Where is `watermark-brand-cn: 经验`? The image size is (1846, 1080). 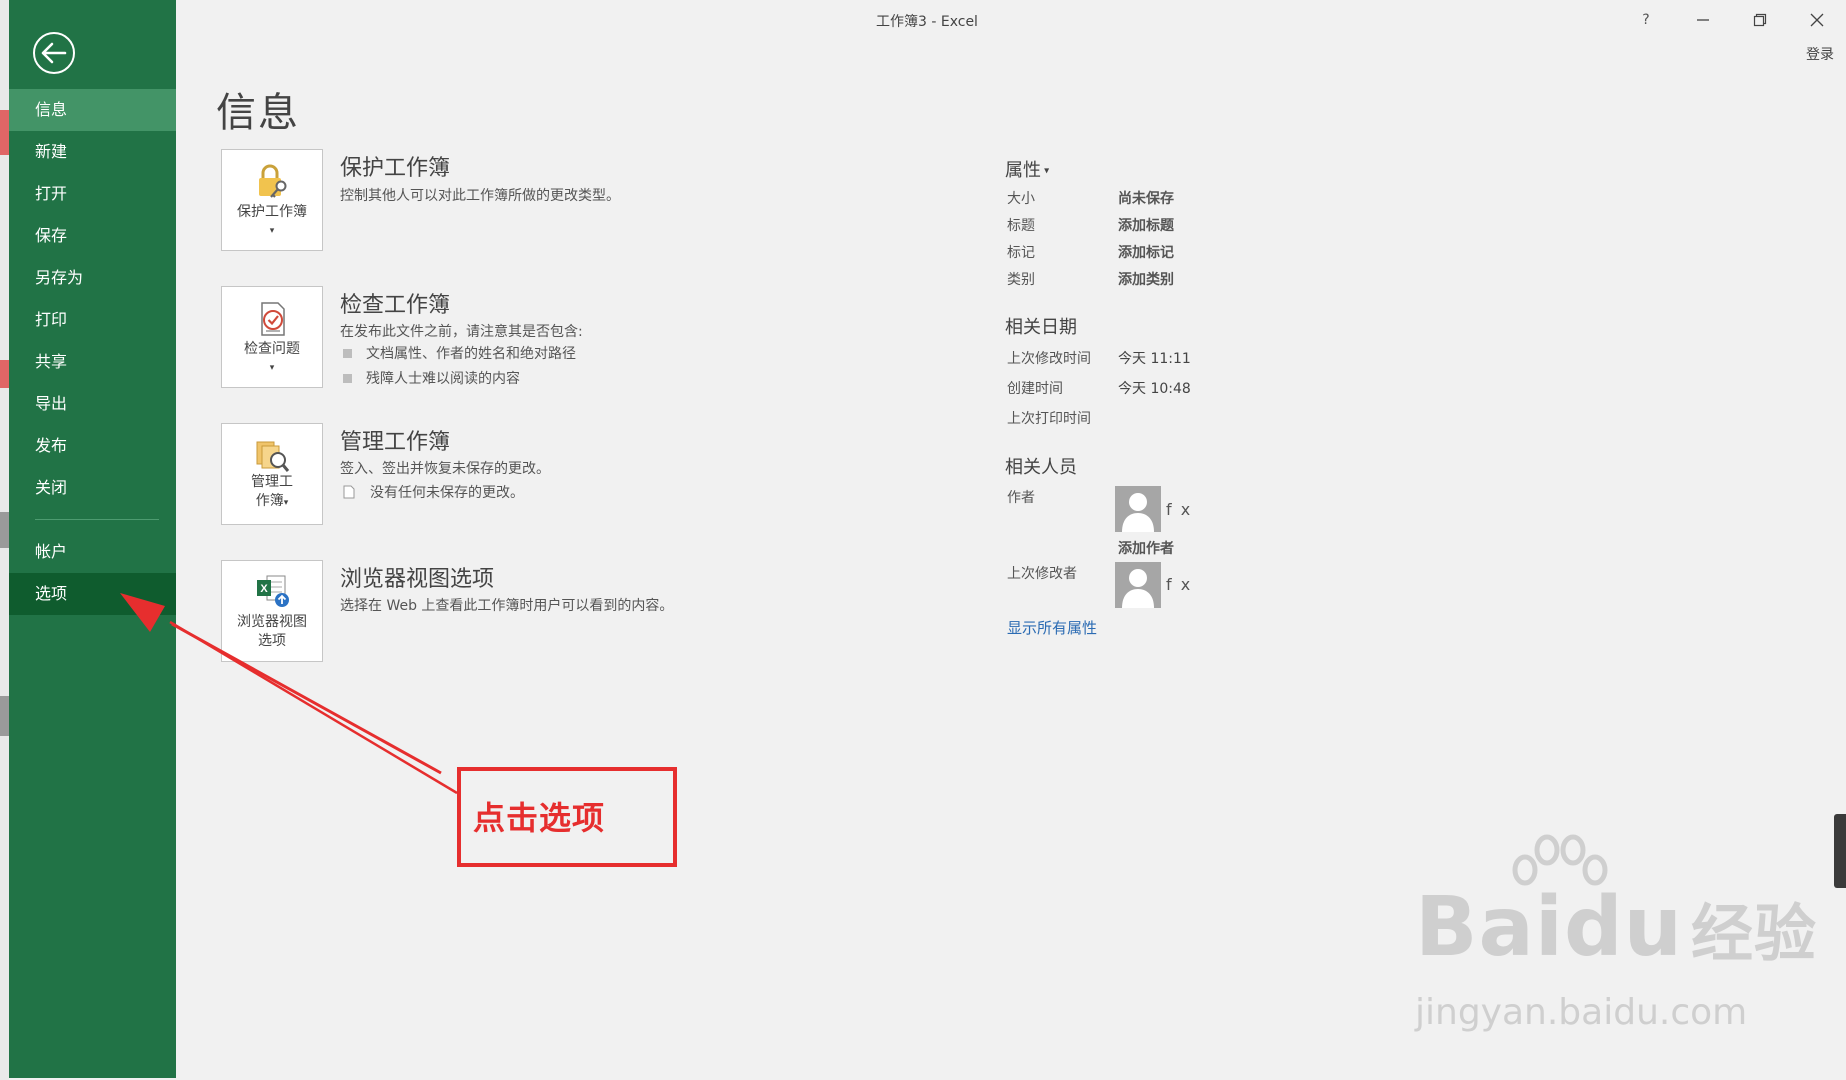 watermark-brand-cn: 经验 is located at coordinates (1754, 933).